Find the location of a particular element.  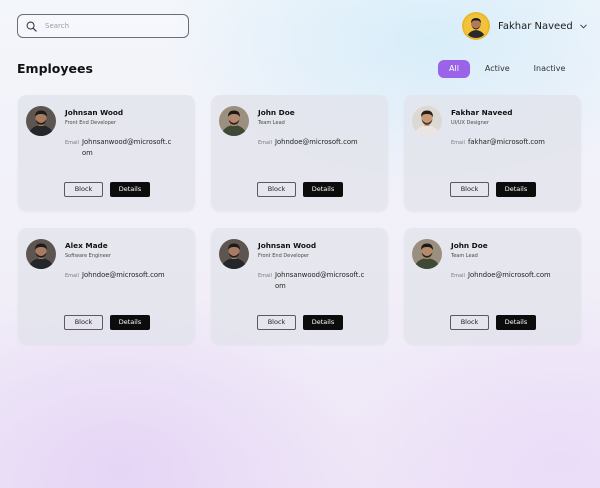

chevron-down-icon is located at coordinates (583, 26).